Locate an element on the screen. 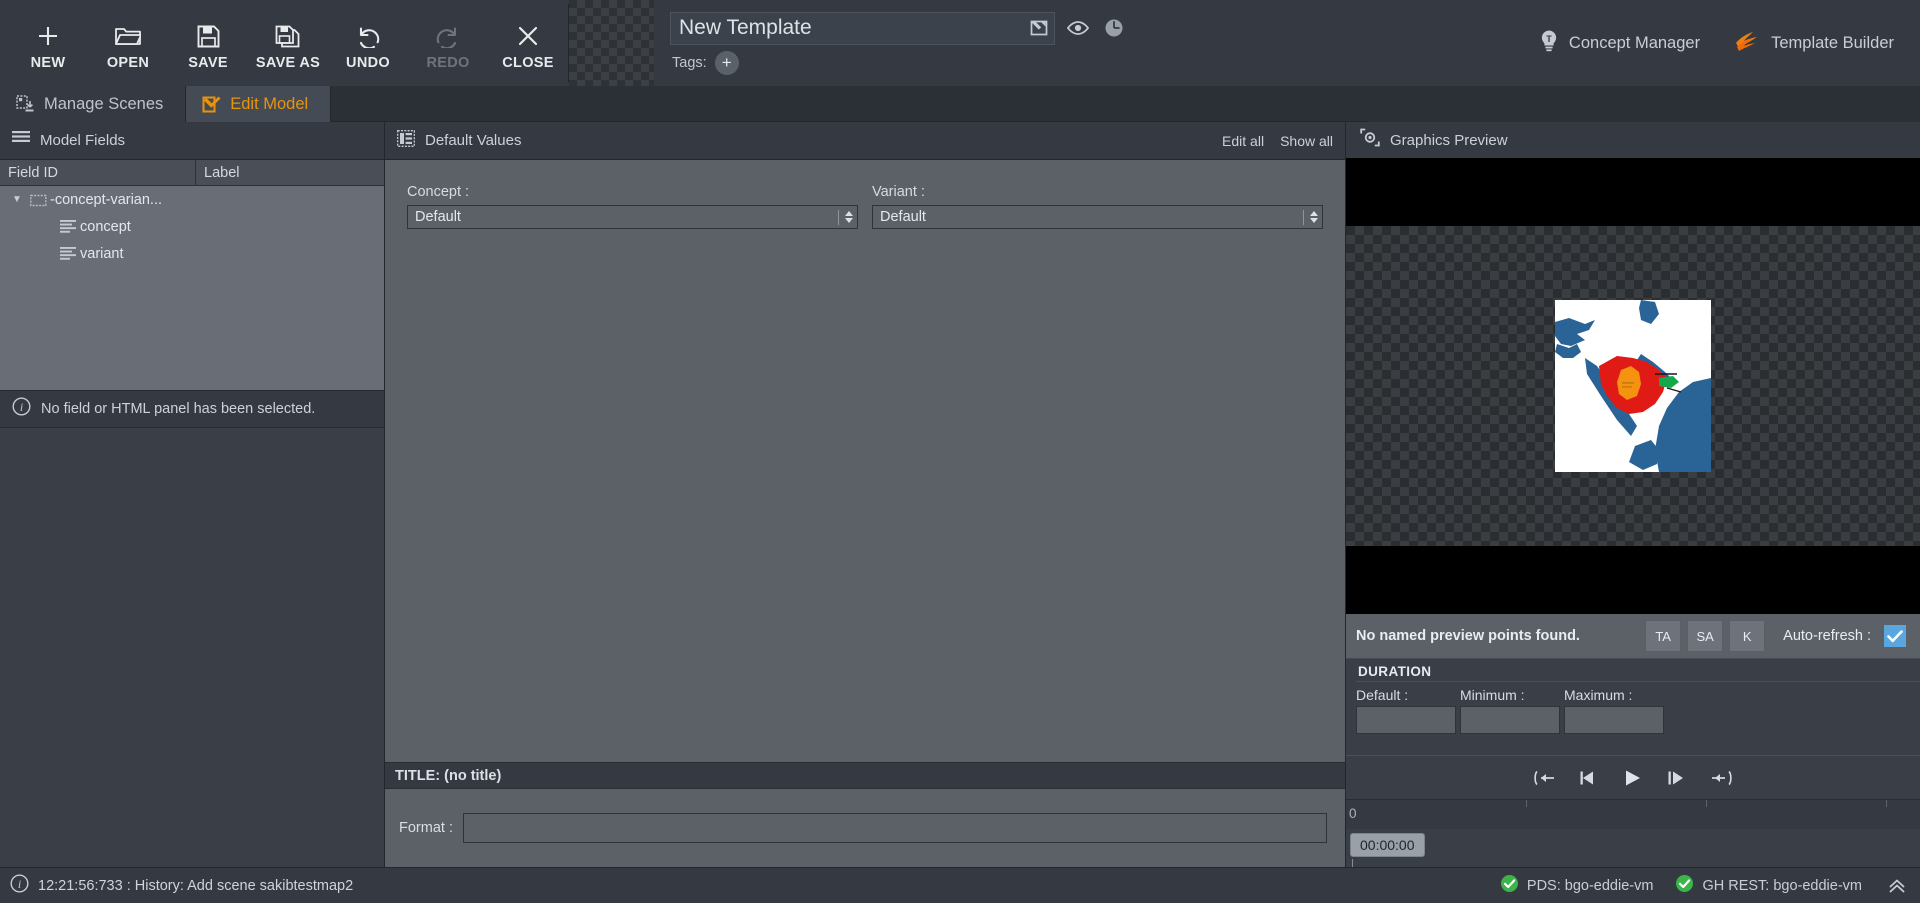 Image resolution: width=1920 pixels, height=903 pixels. main-tabstrip: Manage Scenes Edit Model is located at coordinates (960, 104).